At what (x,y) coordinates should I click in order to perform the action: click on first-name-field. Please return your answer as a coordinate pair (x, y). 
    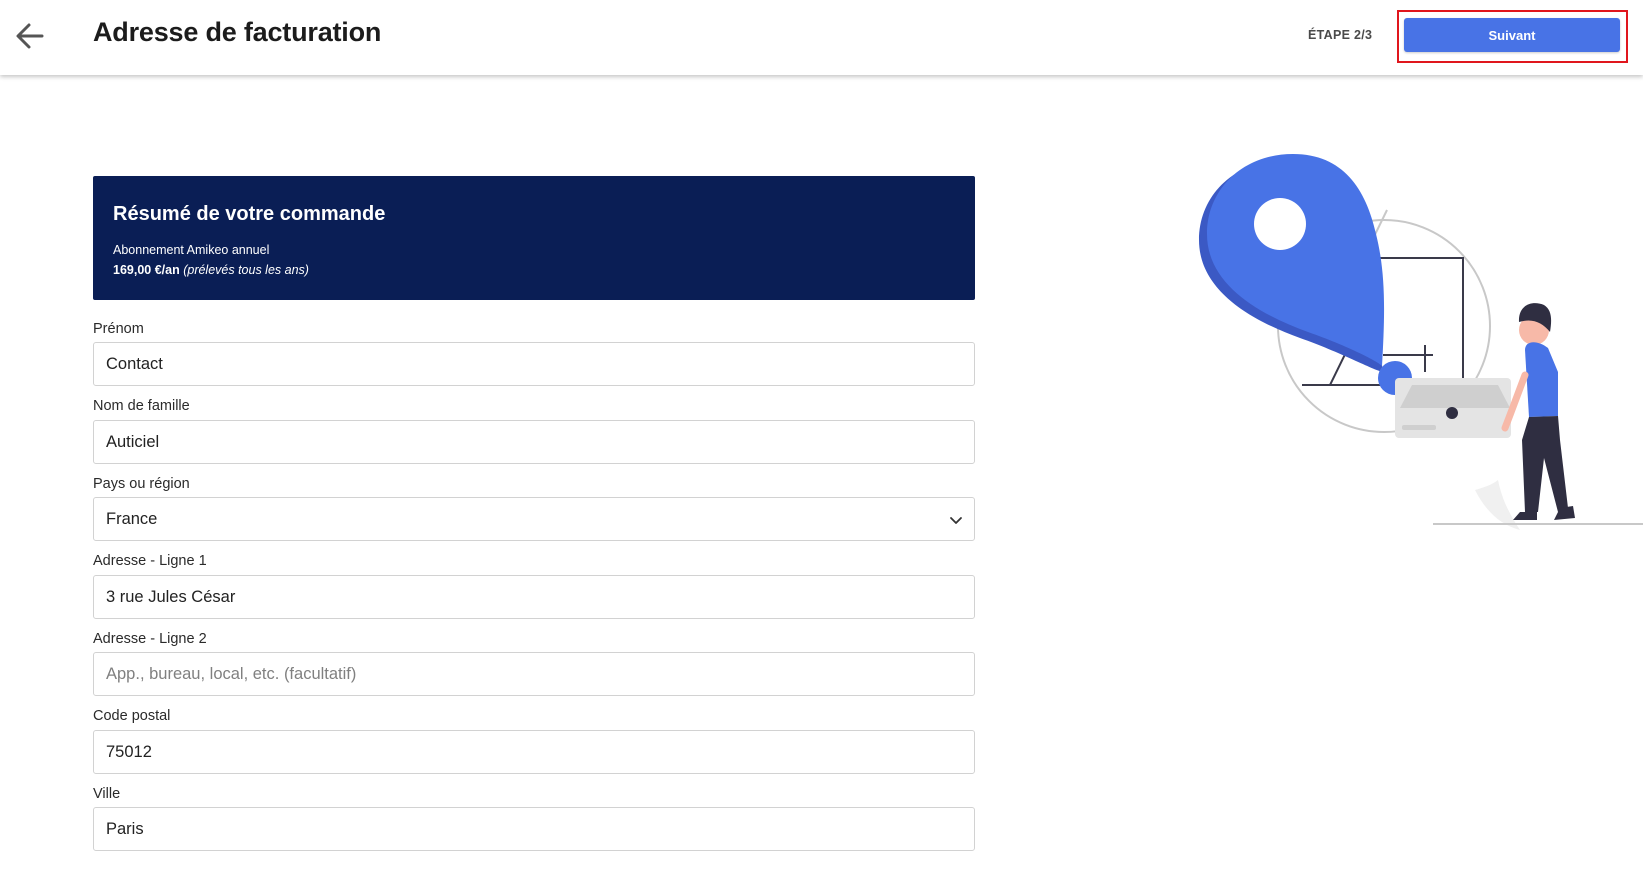
    Looking at the image, I should click on (534, 364).